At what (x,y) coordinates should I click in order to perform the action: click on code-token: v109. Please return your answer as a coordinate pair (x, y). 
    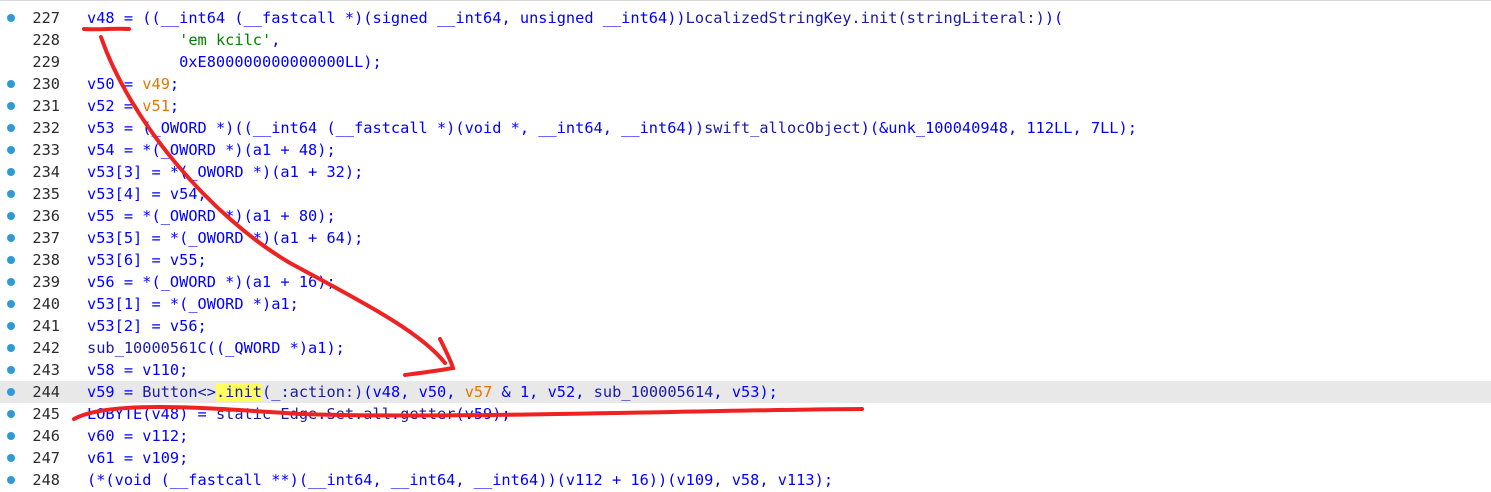
    Looking at the image, I should click on (161, 458).